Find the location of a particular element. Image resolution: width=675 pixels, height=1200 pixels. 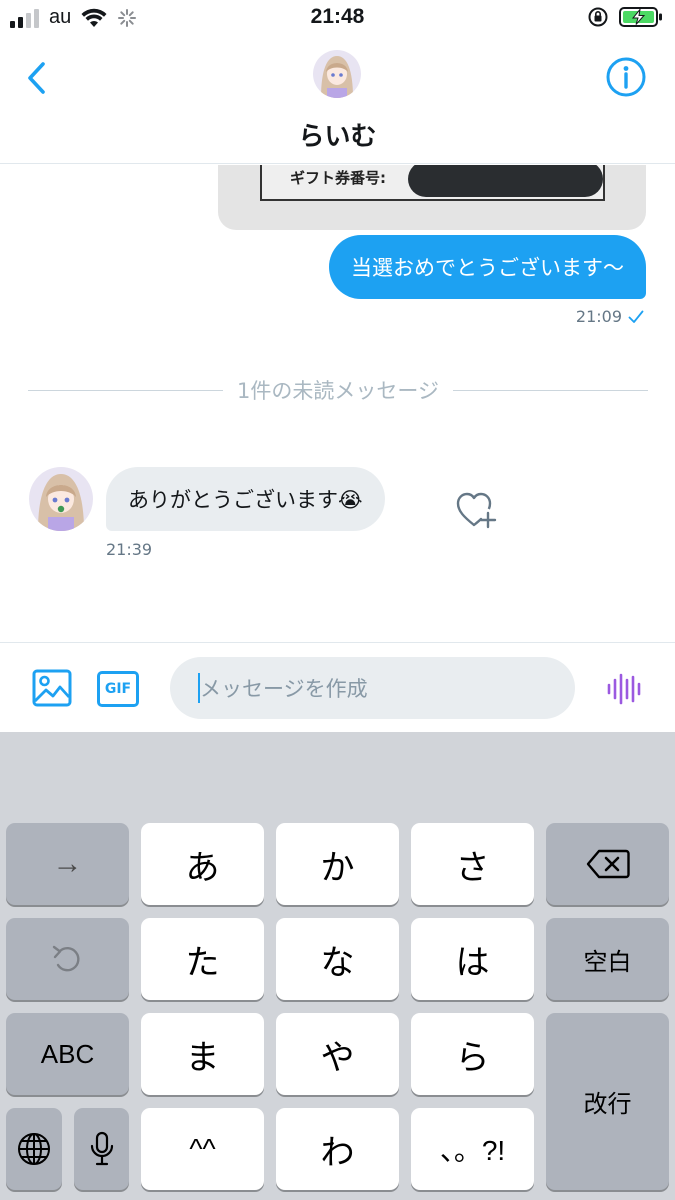

add-reaction-button is located at coordinates (476, 511).